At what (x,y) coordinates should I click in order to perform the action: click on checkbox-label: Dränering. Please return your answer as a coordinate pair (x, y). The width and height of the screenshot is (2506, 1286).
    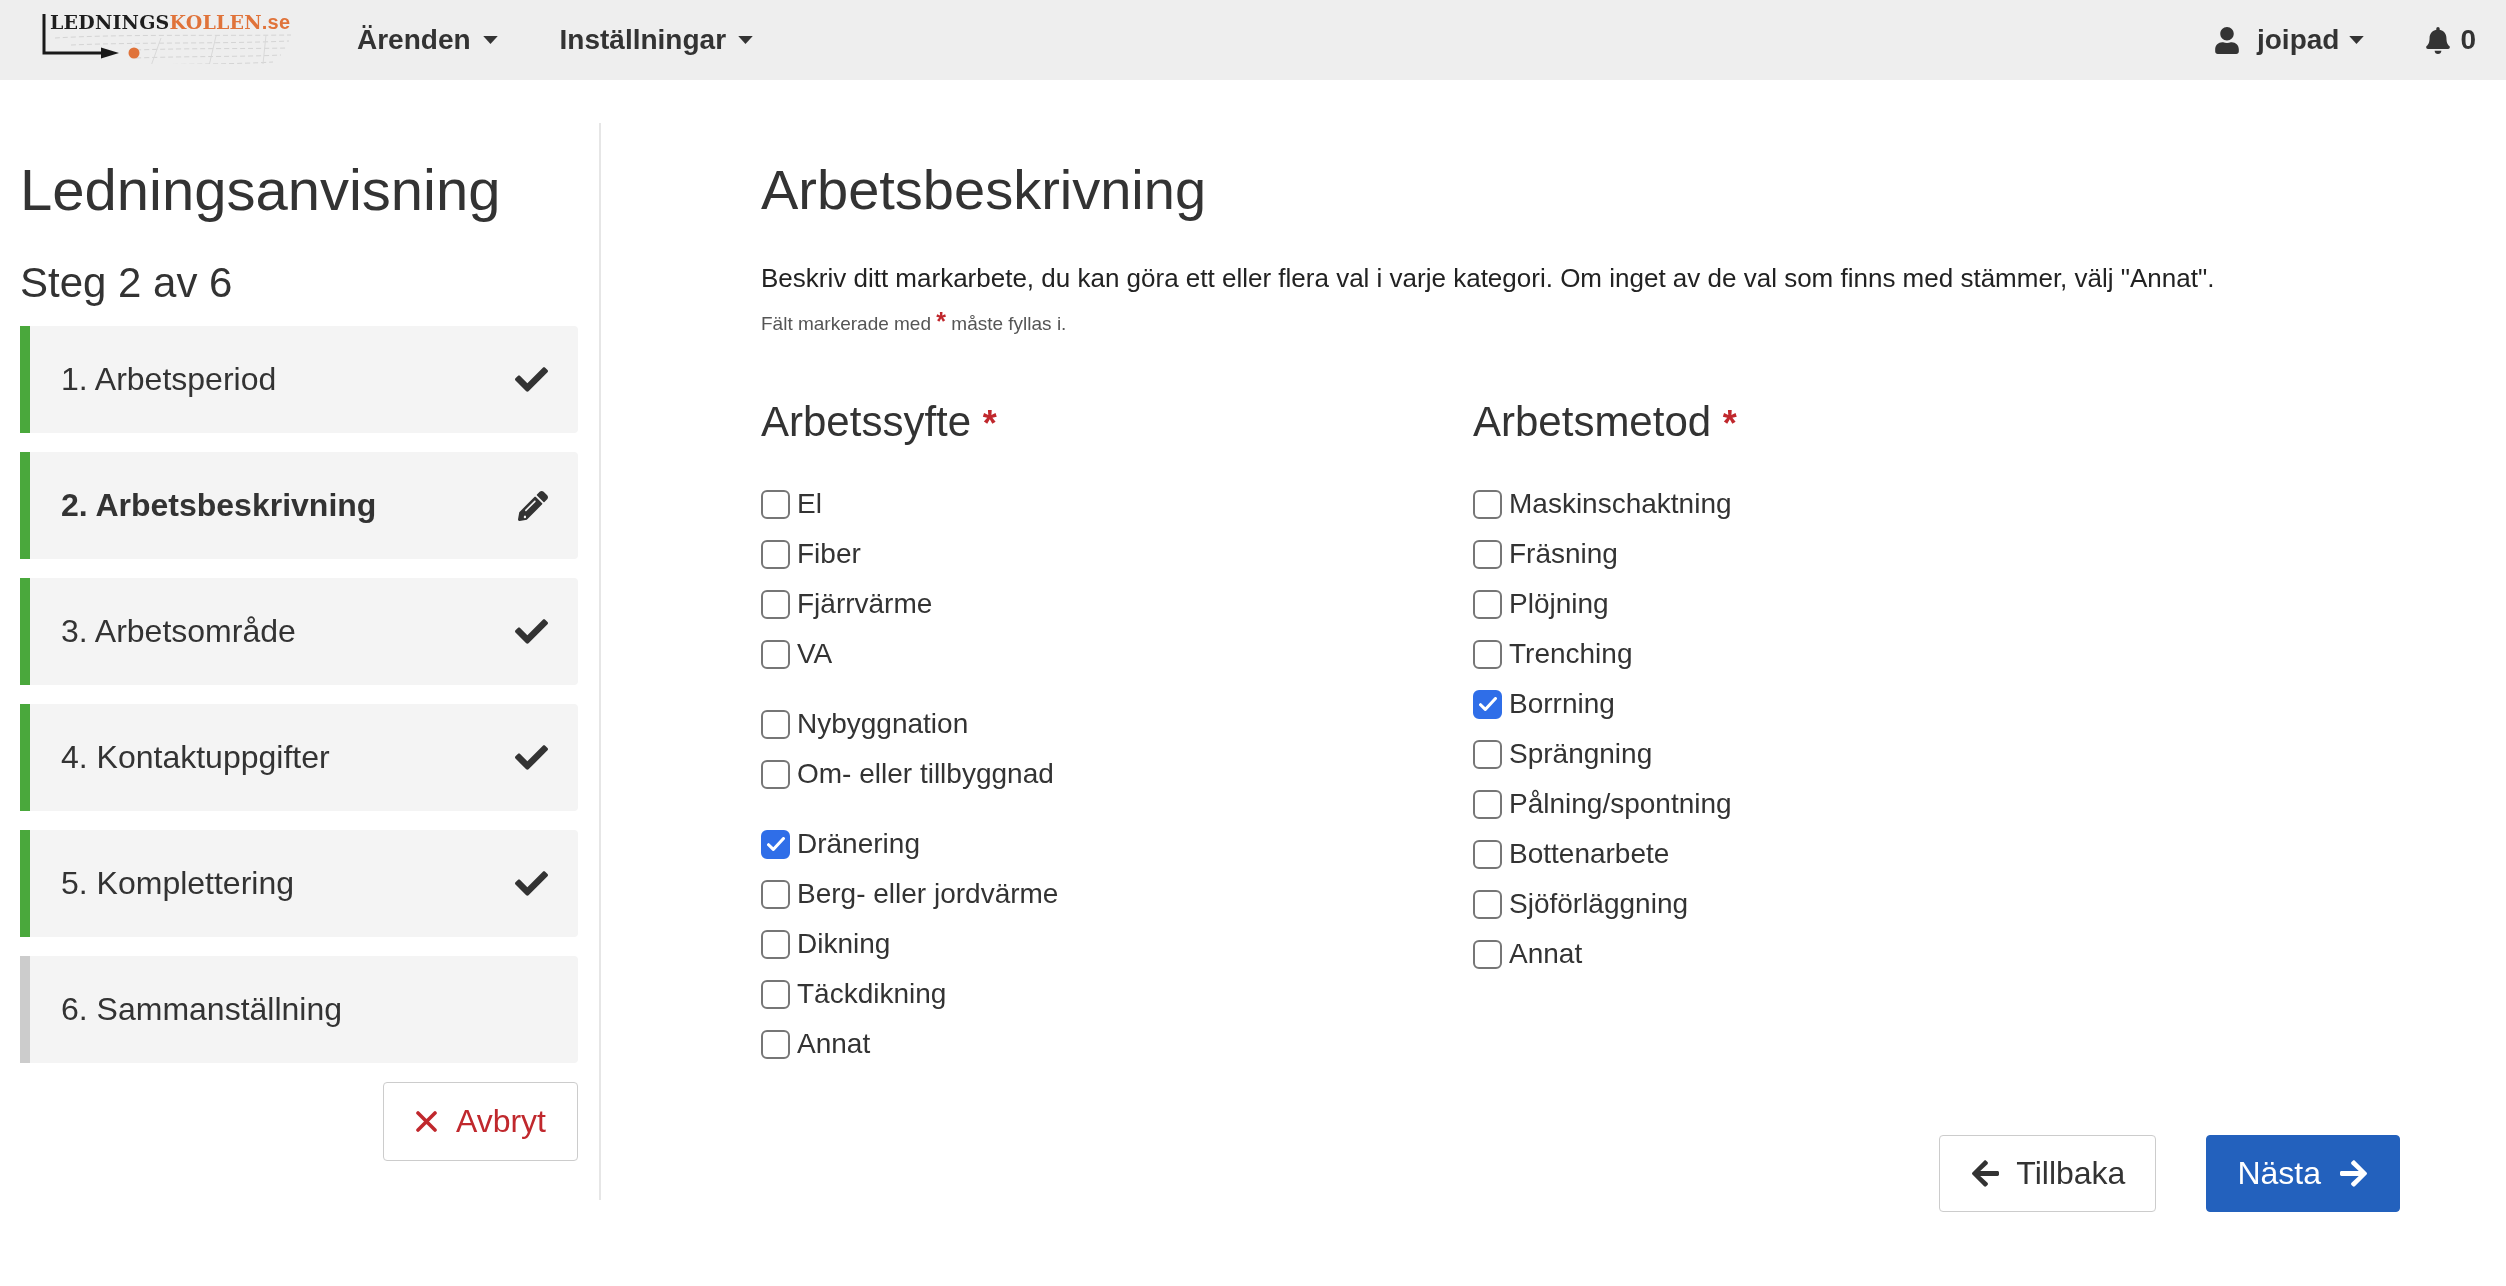
    Looking at the image, I should click on (858, 844).